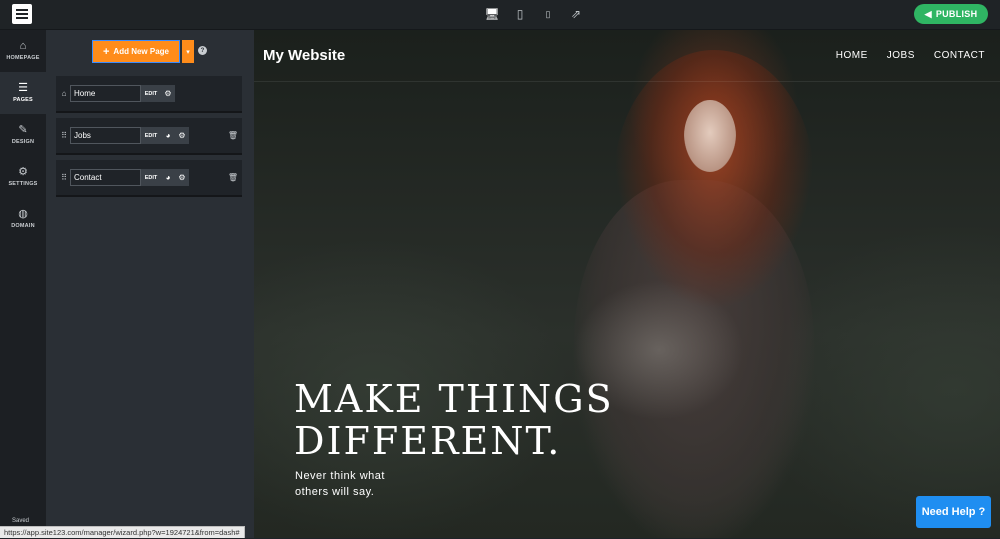 Image resolution: width=1000 pixels, height=539 pixels. I want to click on mobile-icon: ▯, so click(548, 14).